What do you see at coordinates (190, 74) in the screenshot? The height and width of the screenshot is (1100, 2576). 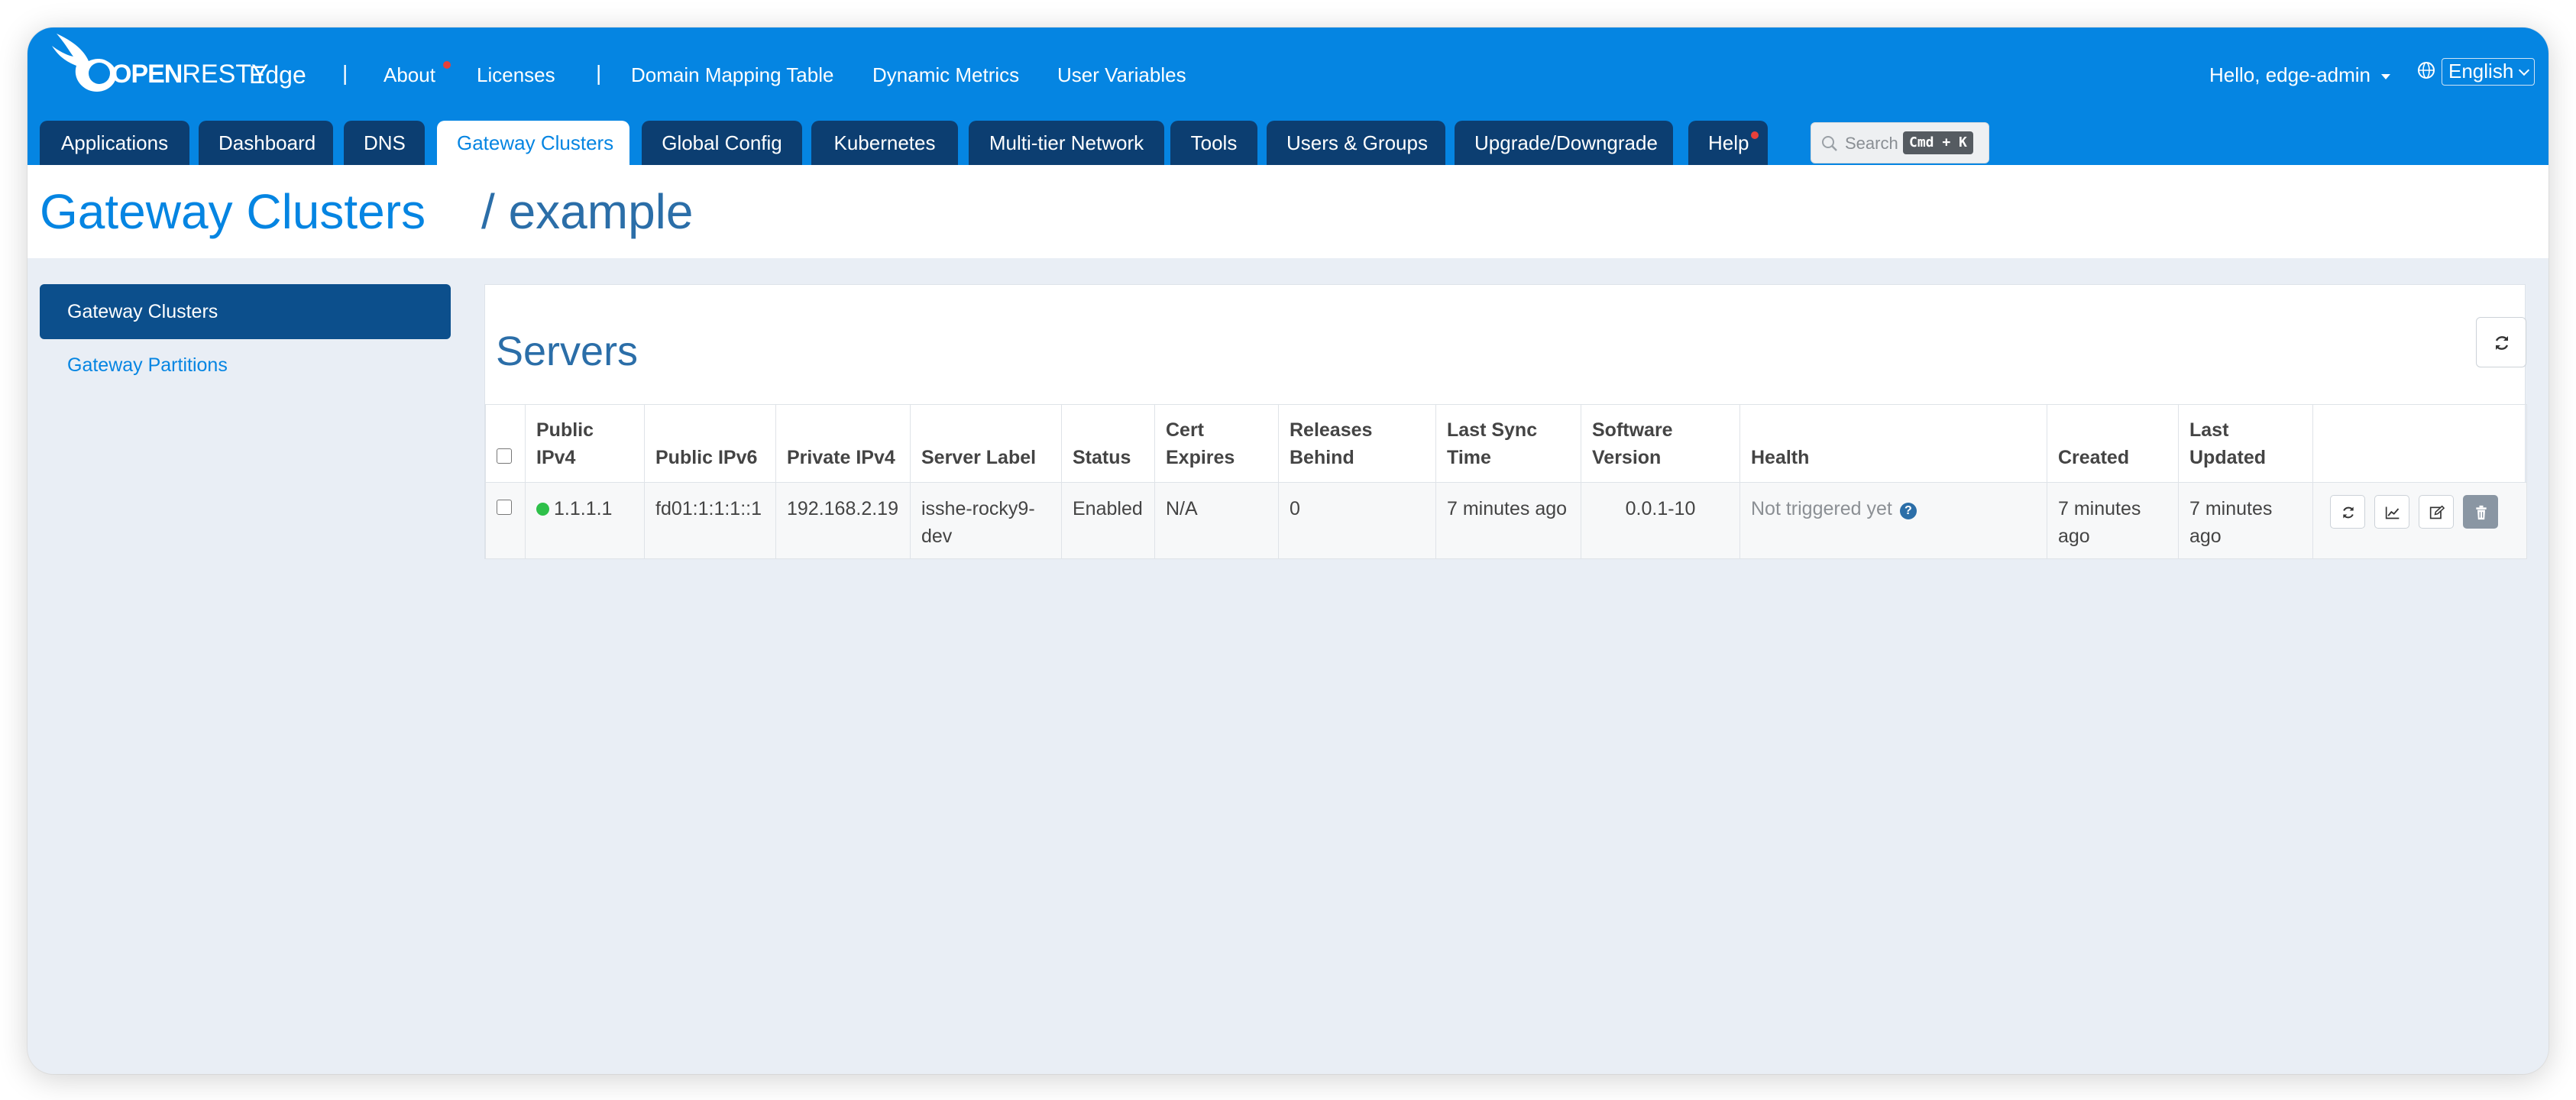 I see `logo-wordmark: OPENRESTY` at bounding box center [190, 74].